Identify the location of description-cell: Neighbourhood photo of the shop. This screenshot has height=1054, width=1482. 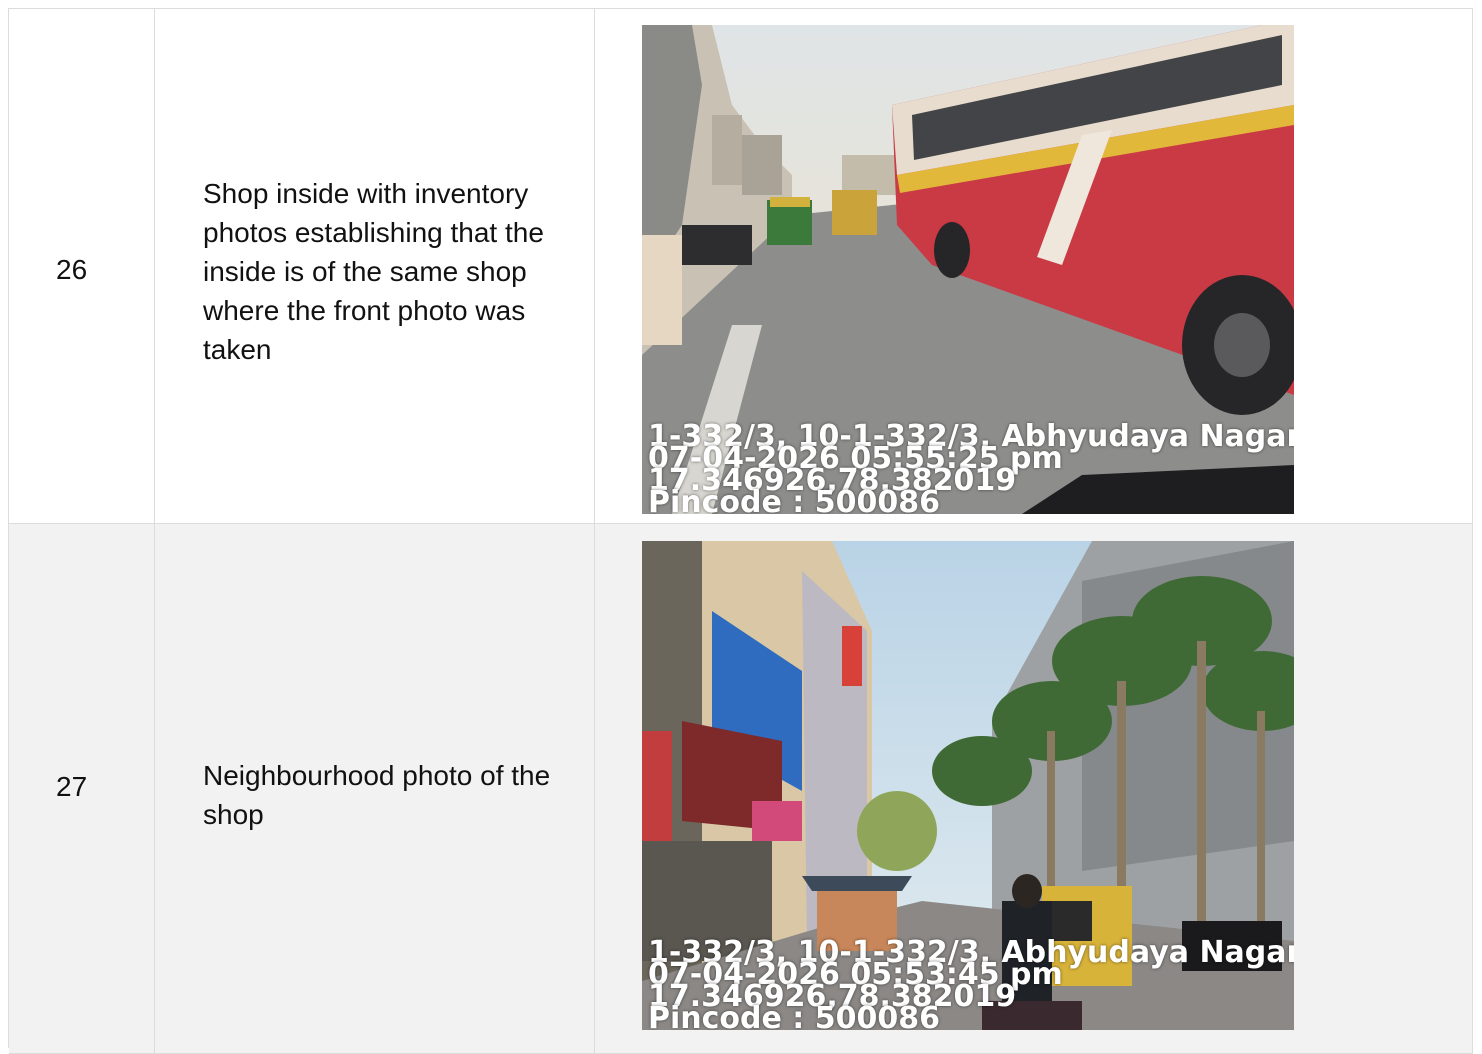
(375, 788).